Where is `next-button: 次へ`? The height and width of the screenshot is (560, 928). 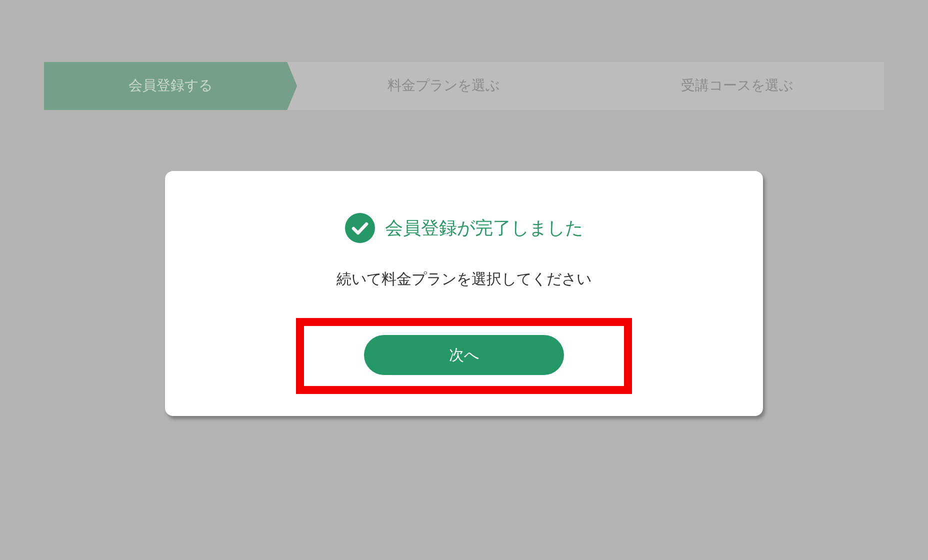
next-button: 次へ is located at coordinates (464, 355).